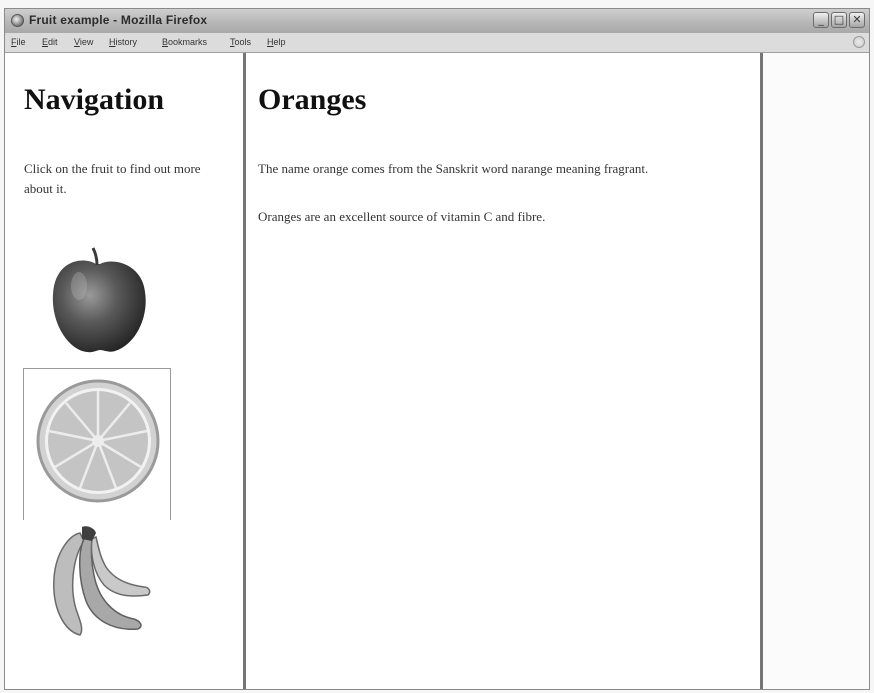 The width and height of the screenshot is (874, 693). What do you see at coordinates (816, 371) in the screenshot?
I see `right-frame` at bounding box center [816, 371].